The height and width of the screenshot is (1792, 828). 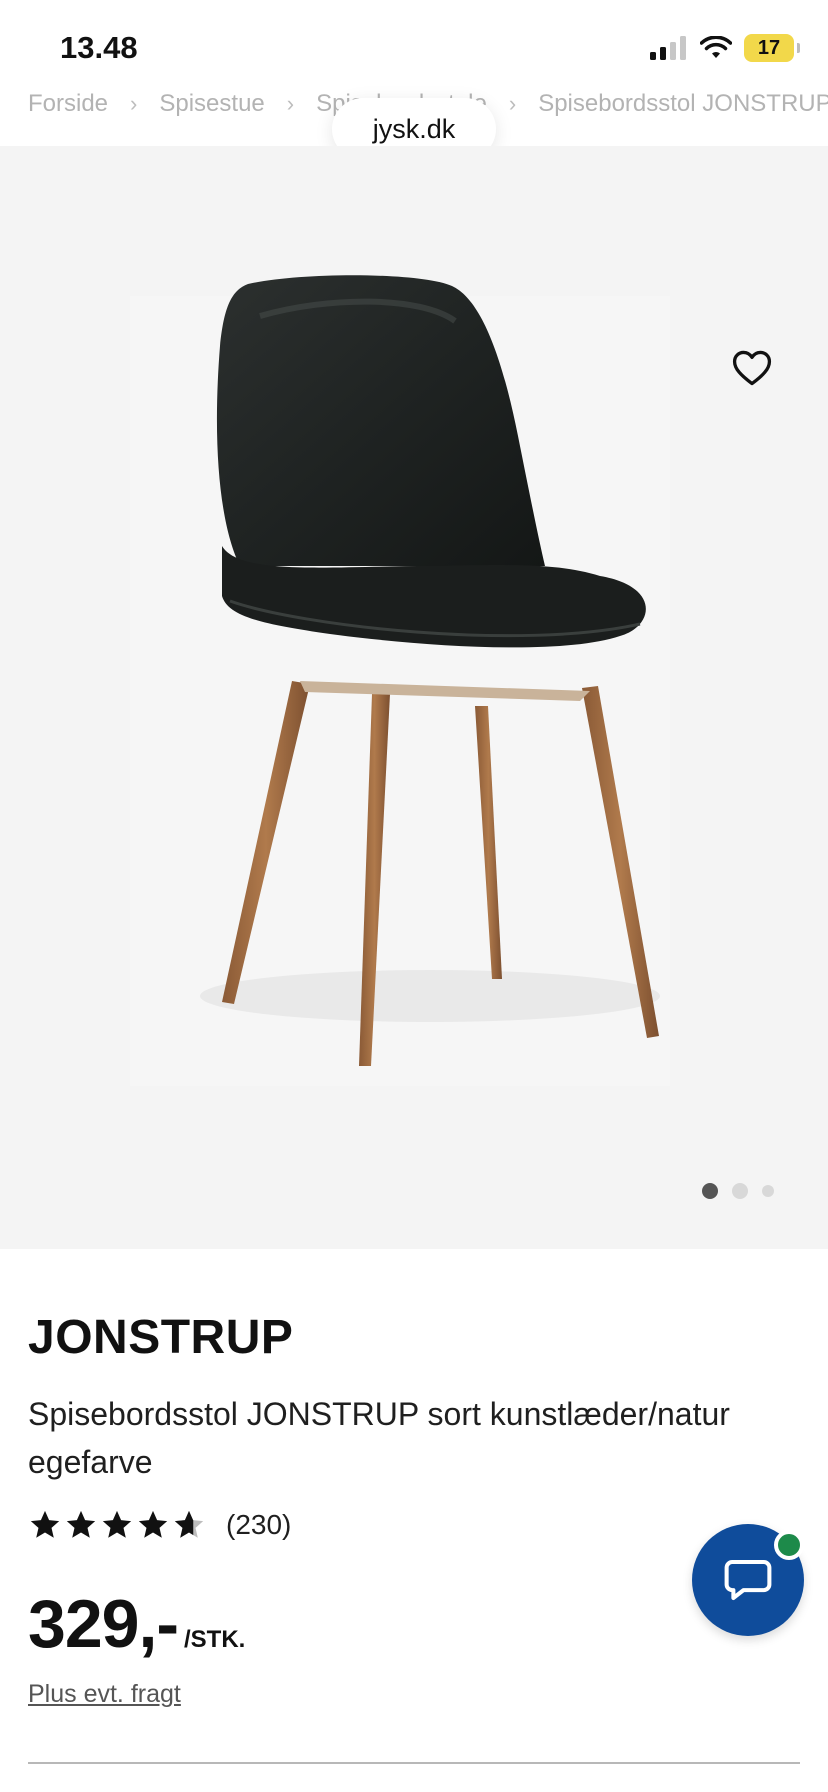 I want to click on product-price: 329,- /STK., so click(x=136, y=1624).